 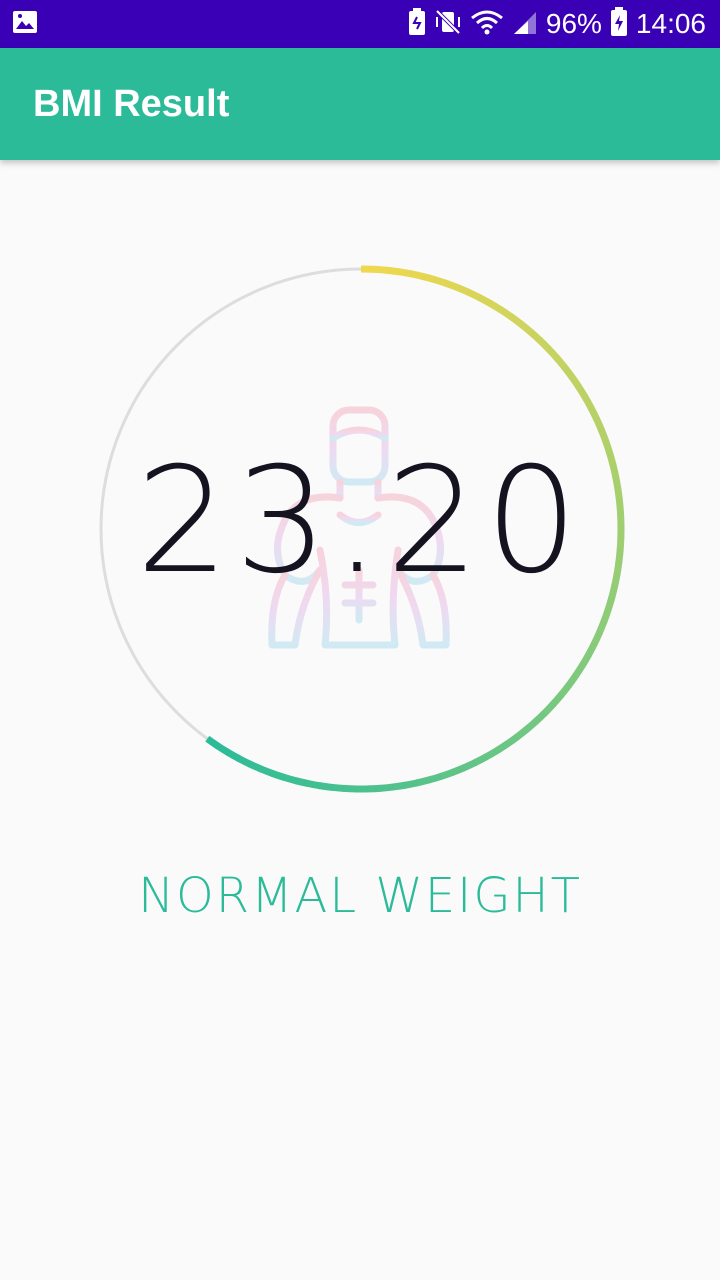 I want to click on image-icon, so click(x=25, y=24).